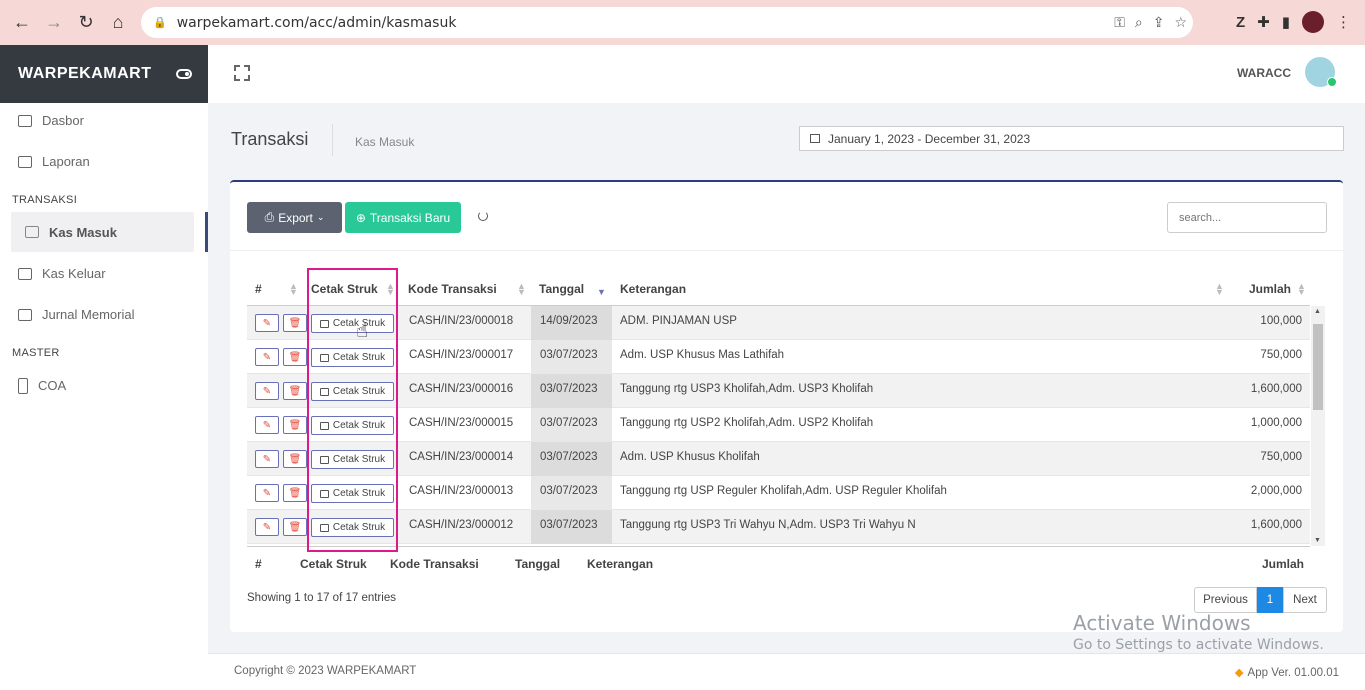 This screenshot has width=1365, height=690. I want to click on profile-avatar, so click(1313, 22).